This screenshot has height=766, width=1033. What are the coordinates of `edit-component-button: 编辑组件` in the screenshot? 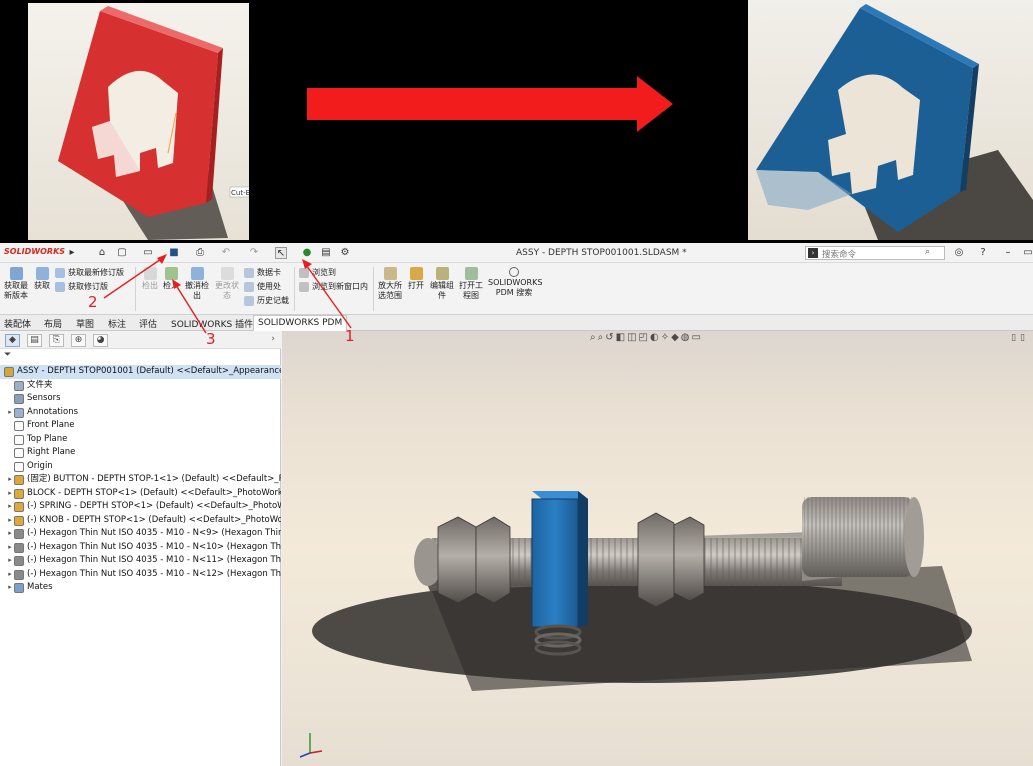 It's located at (442, 284).